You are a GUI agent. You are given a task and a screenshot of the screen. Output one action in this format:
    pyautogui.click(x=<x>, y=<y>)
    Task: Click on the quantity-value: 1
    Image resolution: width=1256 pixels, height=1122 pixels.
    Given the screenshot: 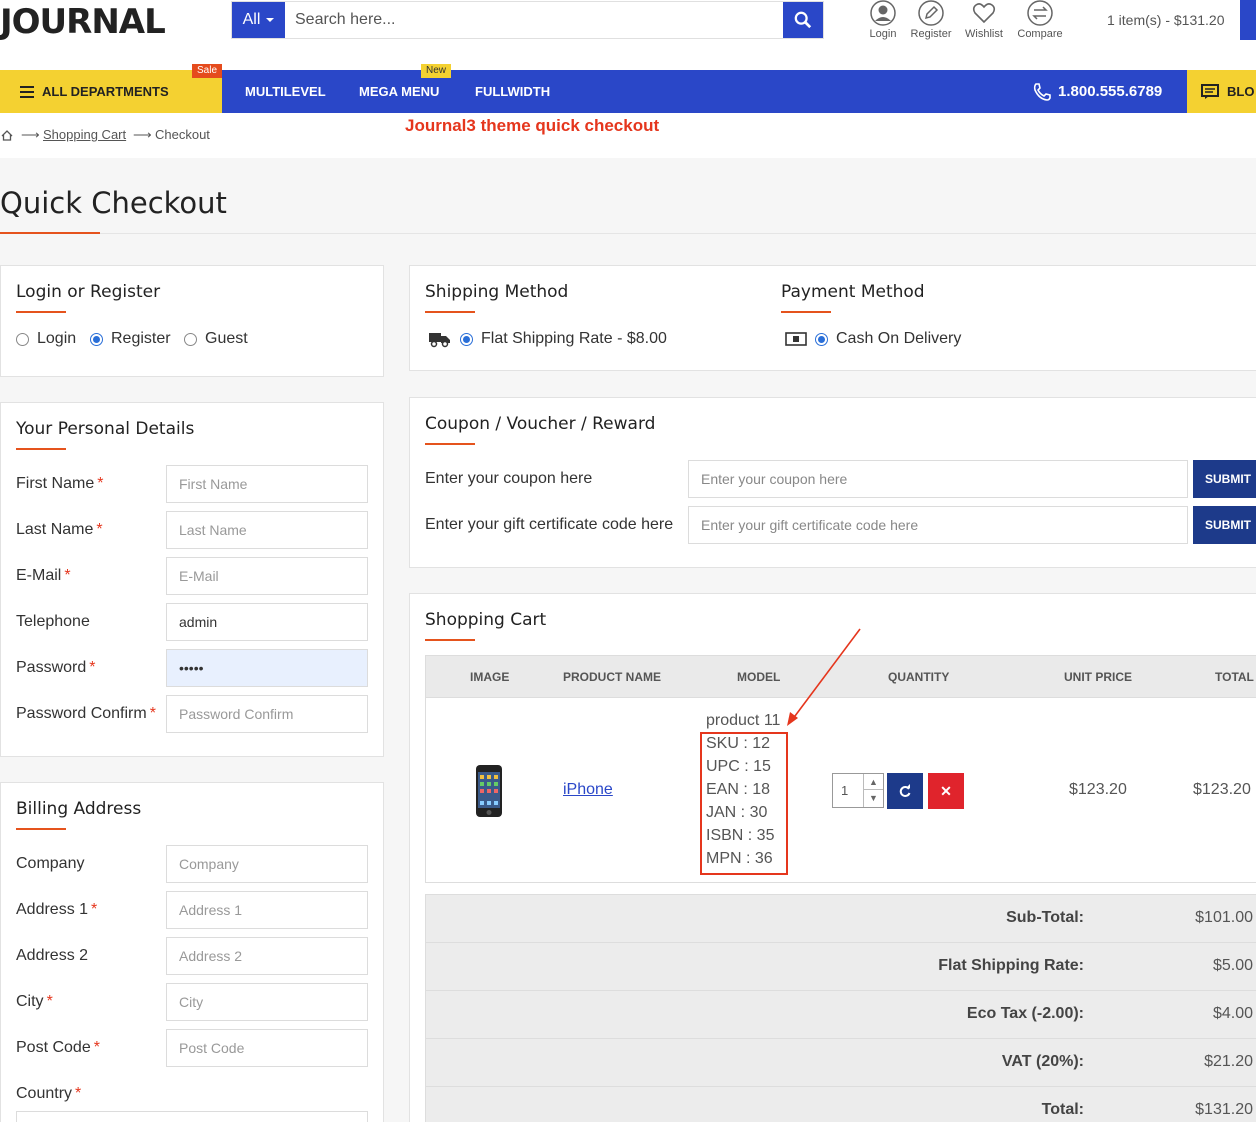 What is the action you would take?
    pyautogui.click(x=844, y=790)
    